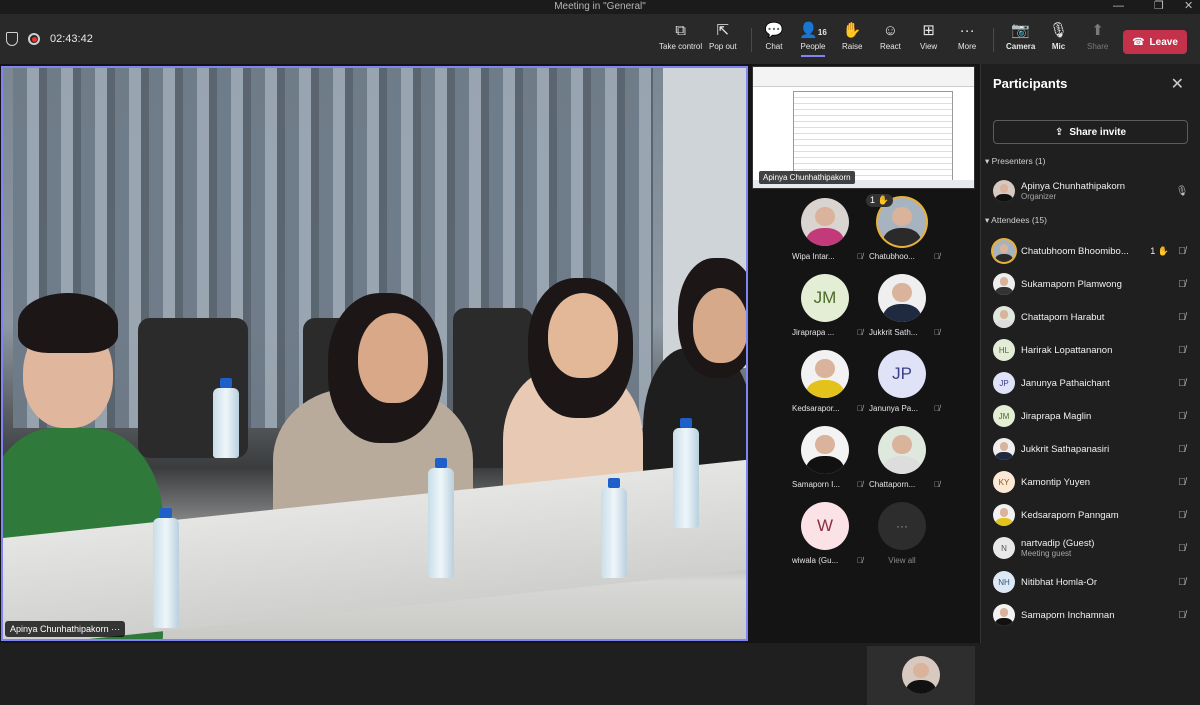  What do you see at coordinates (71, 39) in the screenshot?
I see `meeting-timer: 02:43:42` at bounding box center [71, 39].